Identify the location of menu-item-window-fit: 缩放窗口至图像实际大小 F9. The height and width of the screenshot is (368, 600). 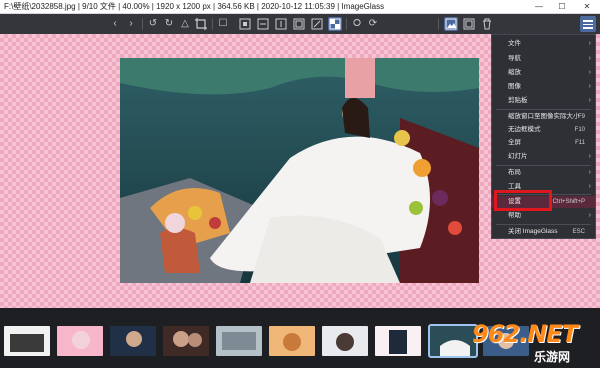
(543, 117).